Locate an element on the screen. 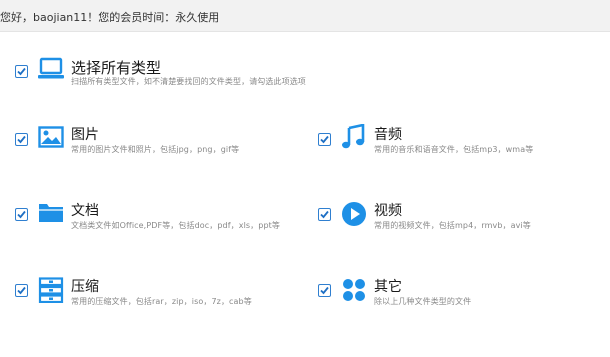  option-archive-title: 压缩 is located at coordinates (85, 287).